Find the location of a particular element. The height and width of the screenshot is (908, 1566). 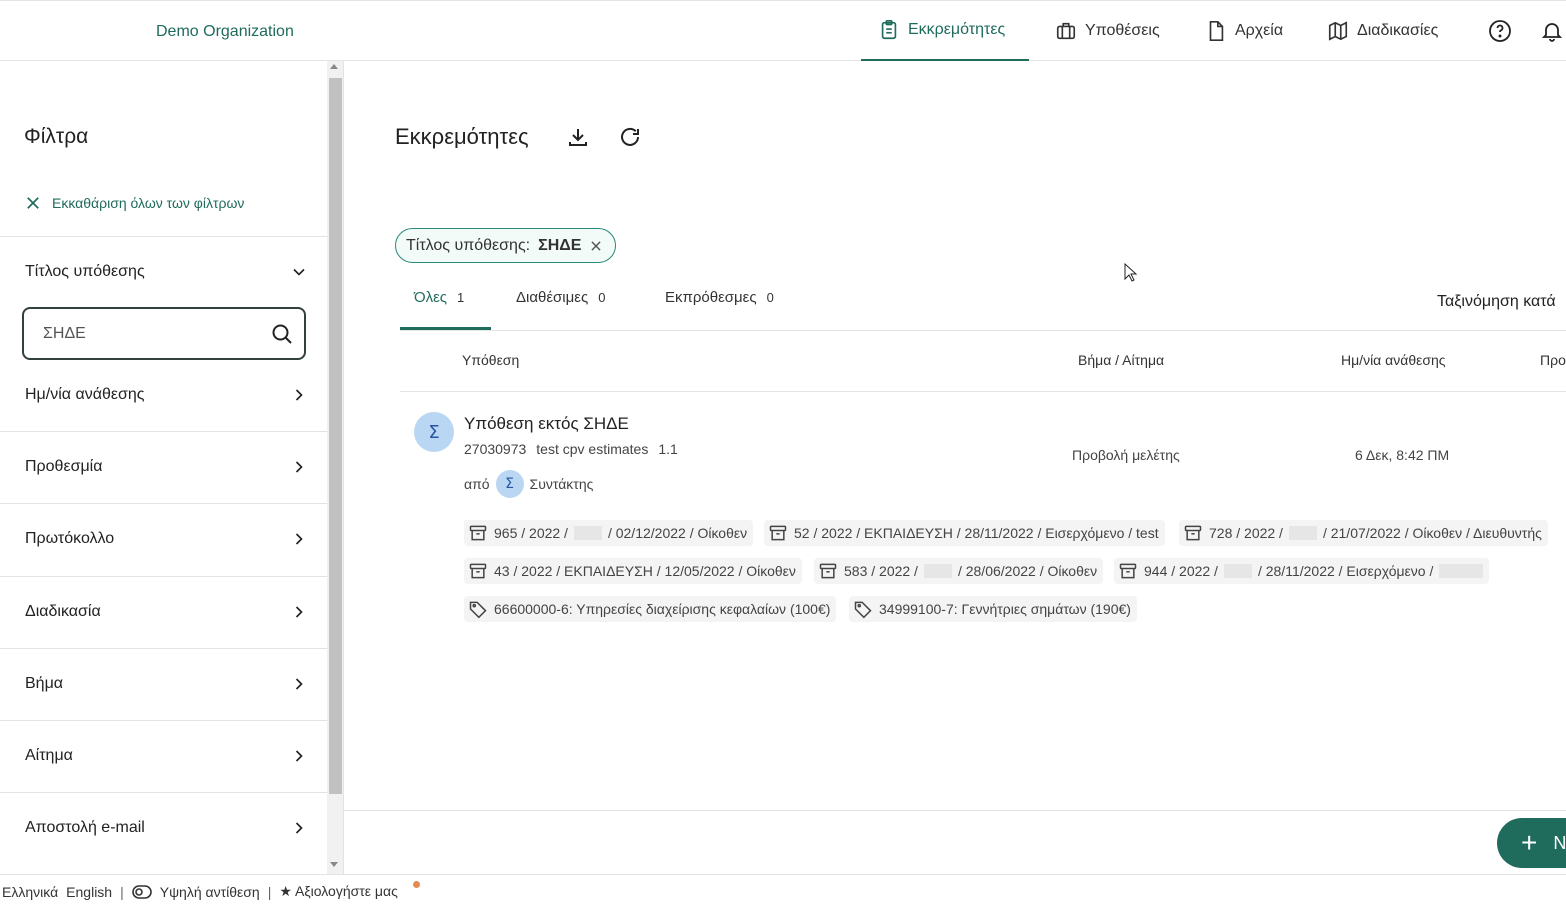

sidebar-scrollbar-thumb is located at coordinates (335, 436).